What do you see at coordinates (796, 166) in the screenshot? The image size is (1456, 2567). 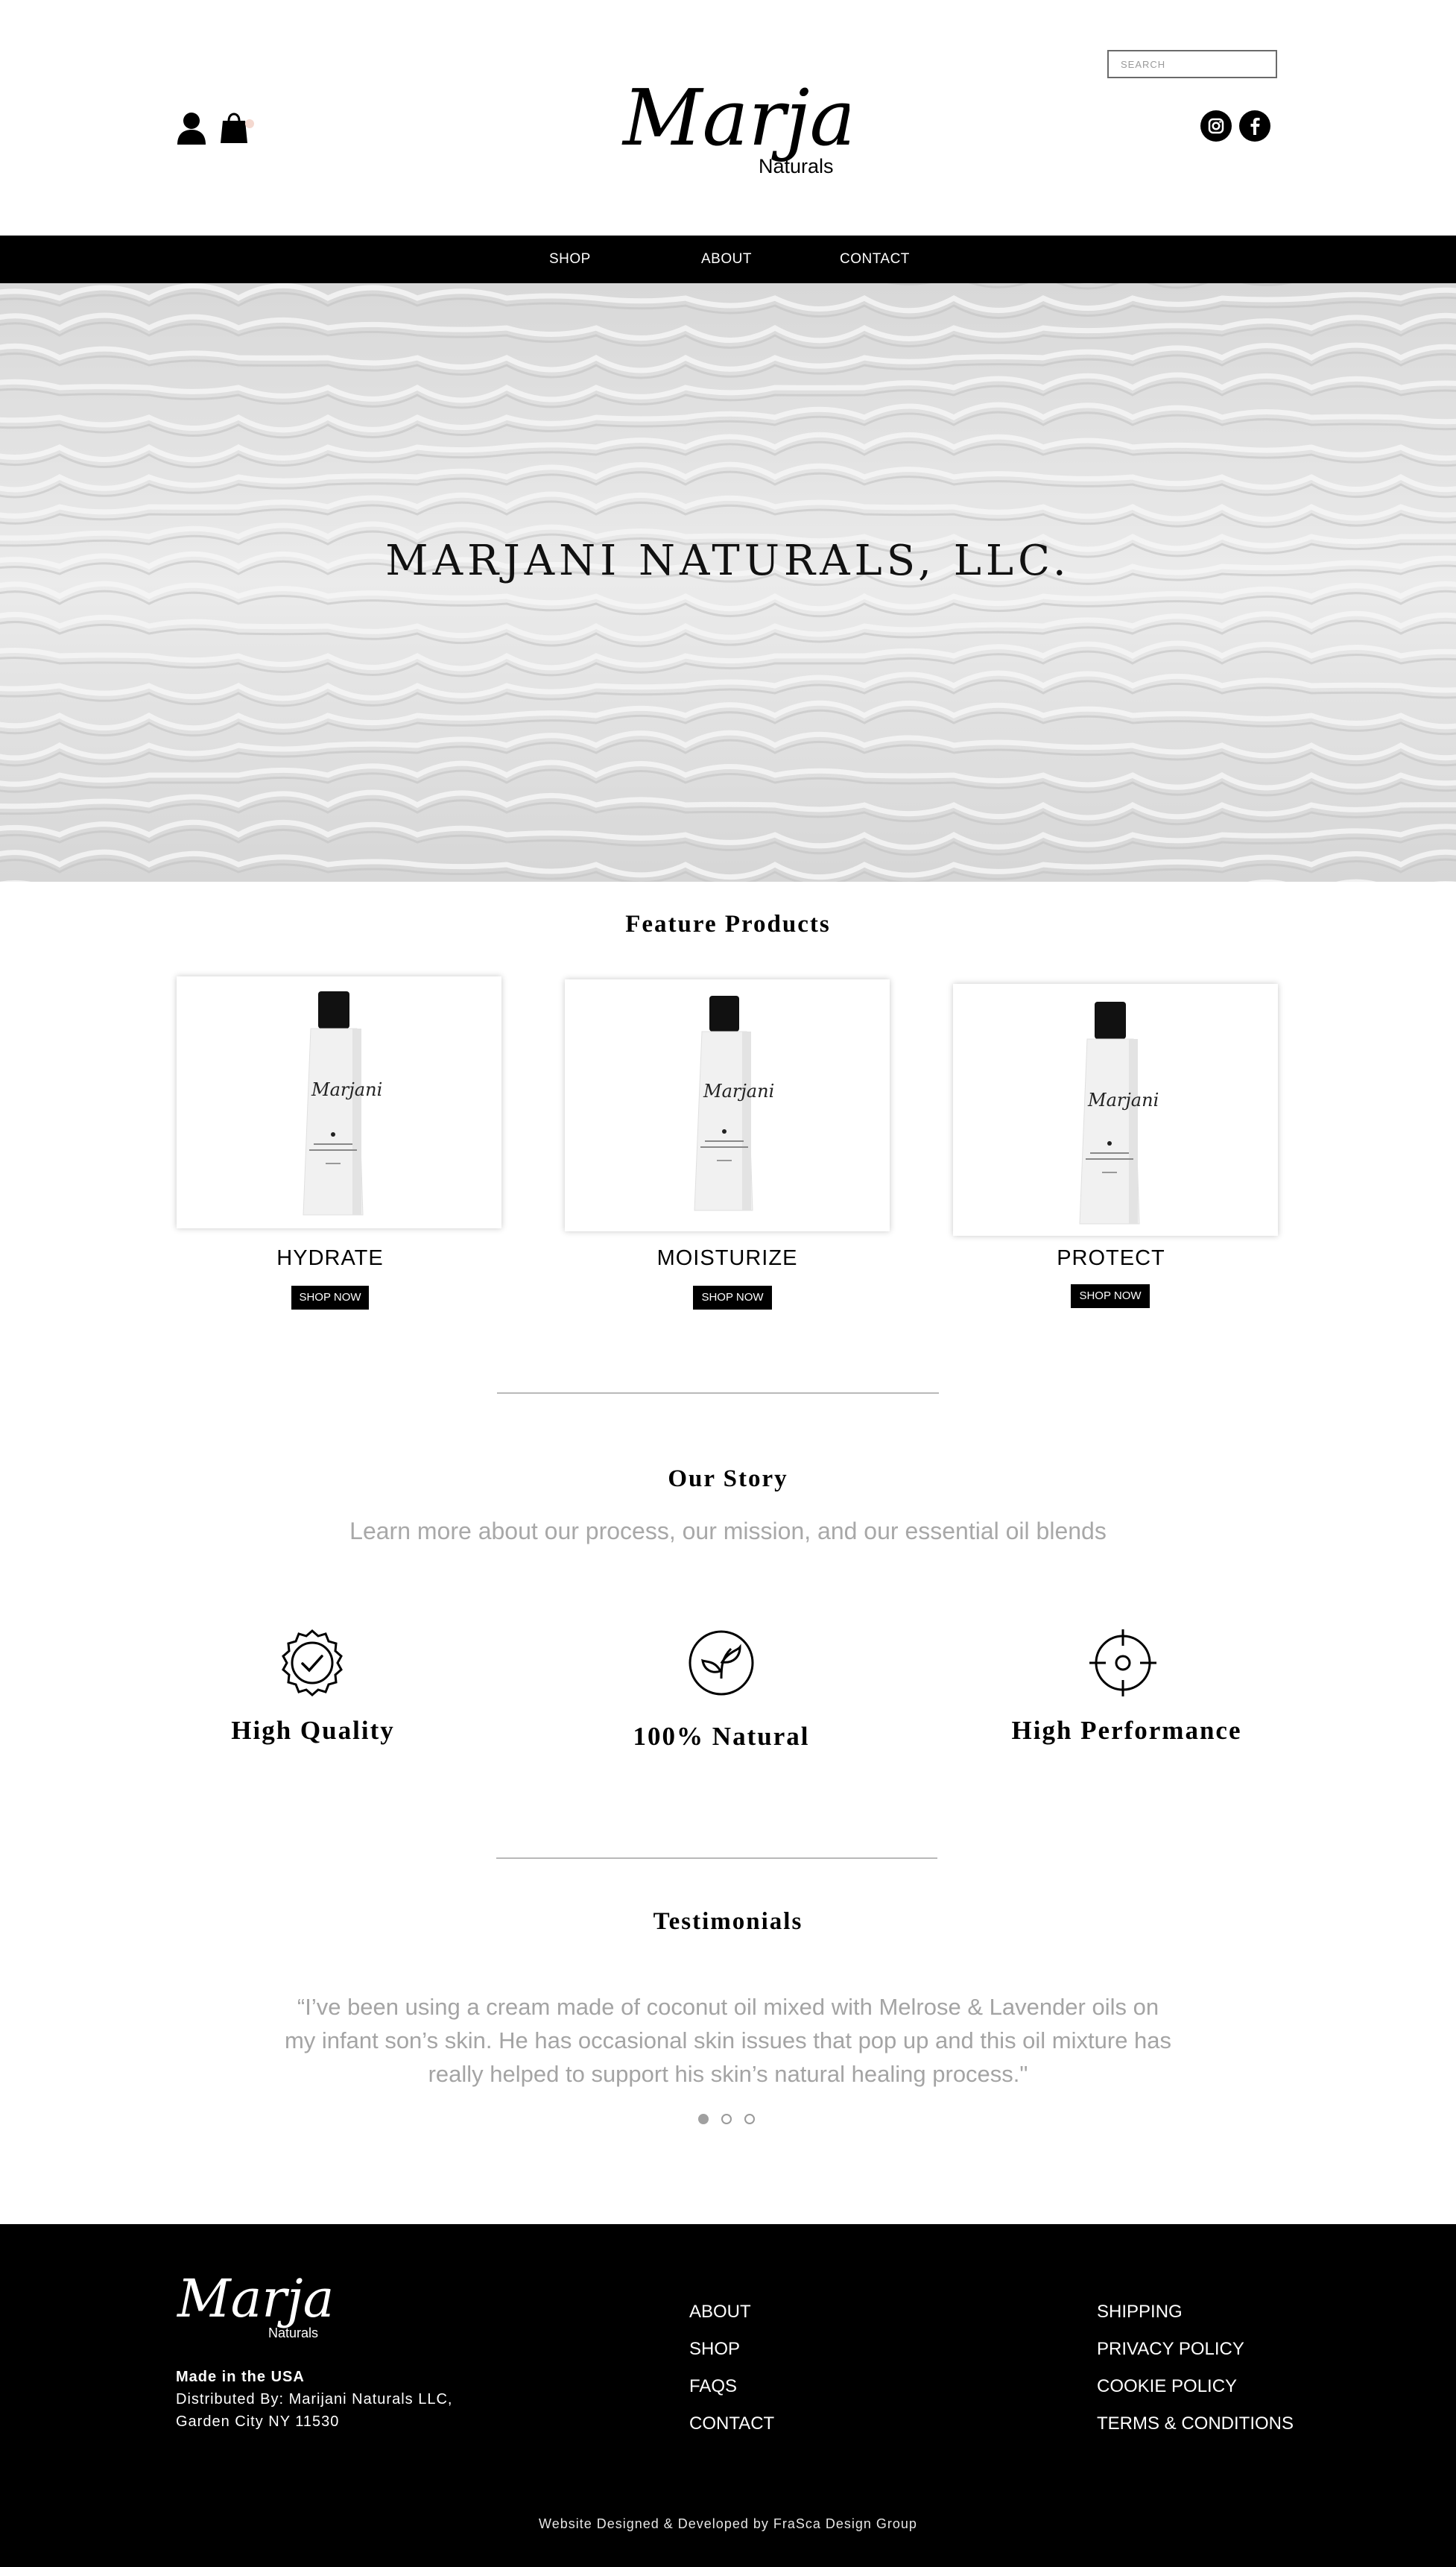 I see `logo-sub-text: Naturals` at bounding box center [796, 166].